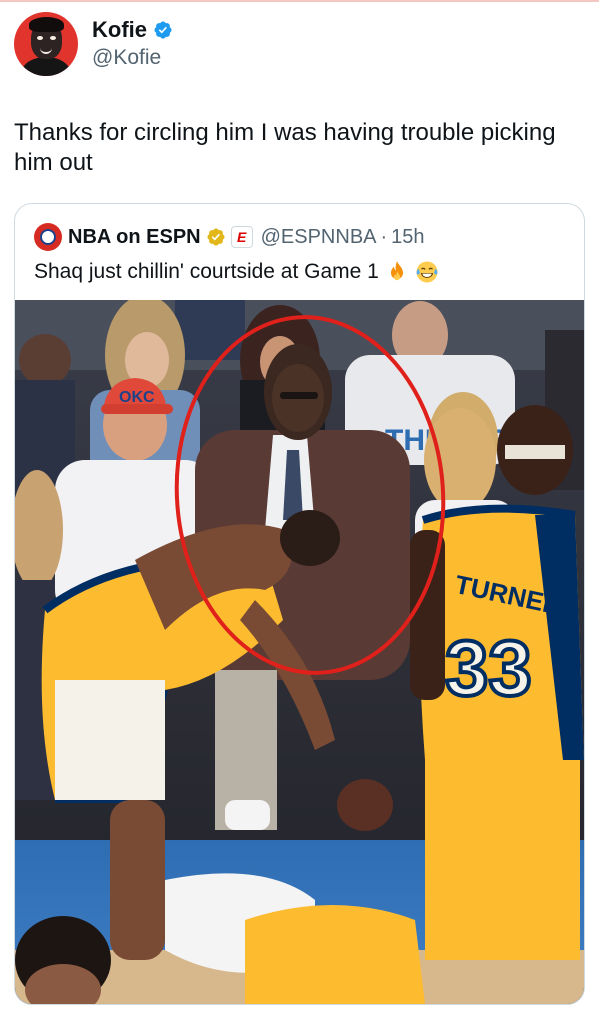  What do you see at coordinates (216, 237) in the screenshot?
I see `gold-verified-badge-icon` at bounding box center [216, 237].